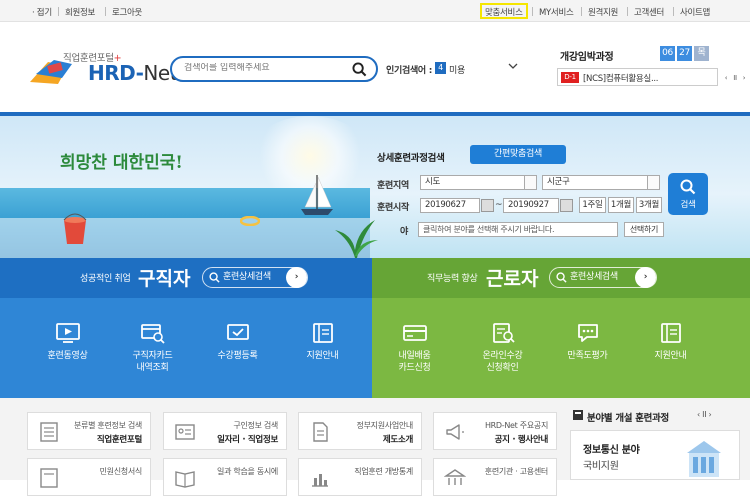 This screenshot has height=496, width=750. What do you see at coordinates (89, 477) in the screenshot?
I see `quick-card-forms: 민원신청서식` at bounding box center [89, 477].